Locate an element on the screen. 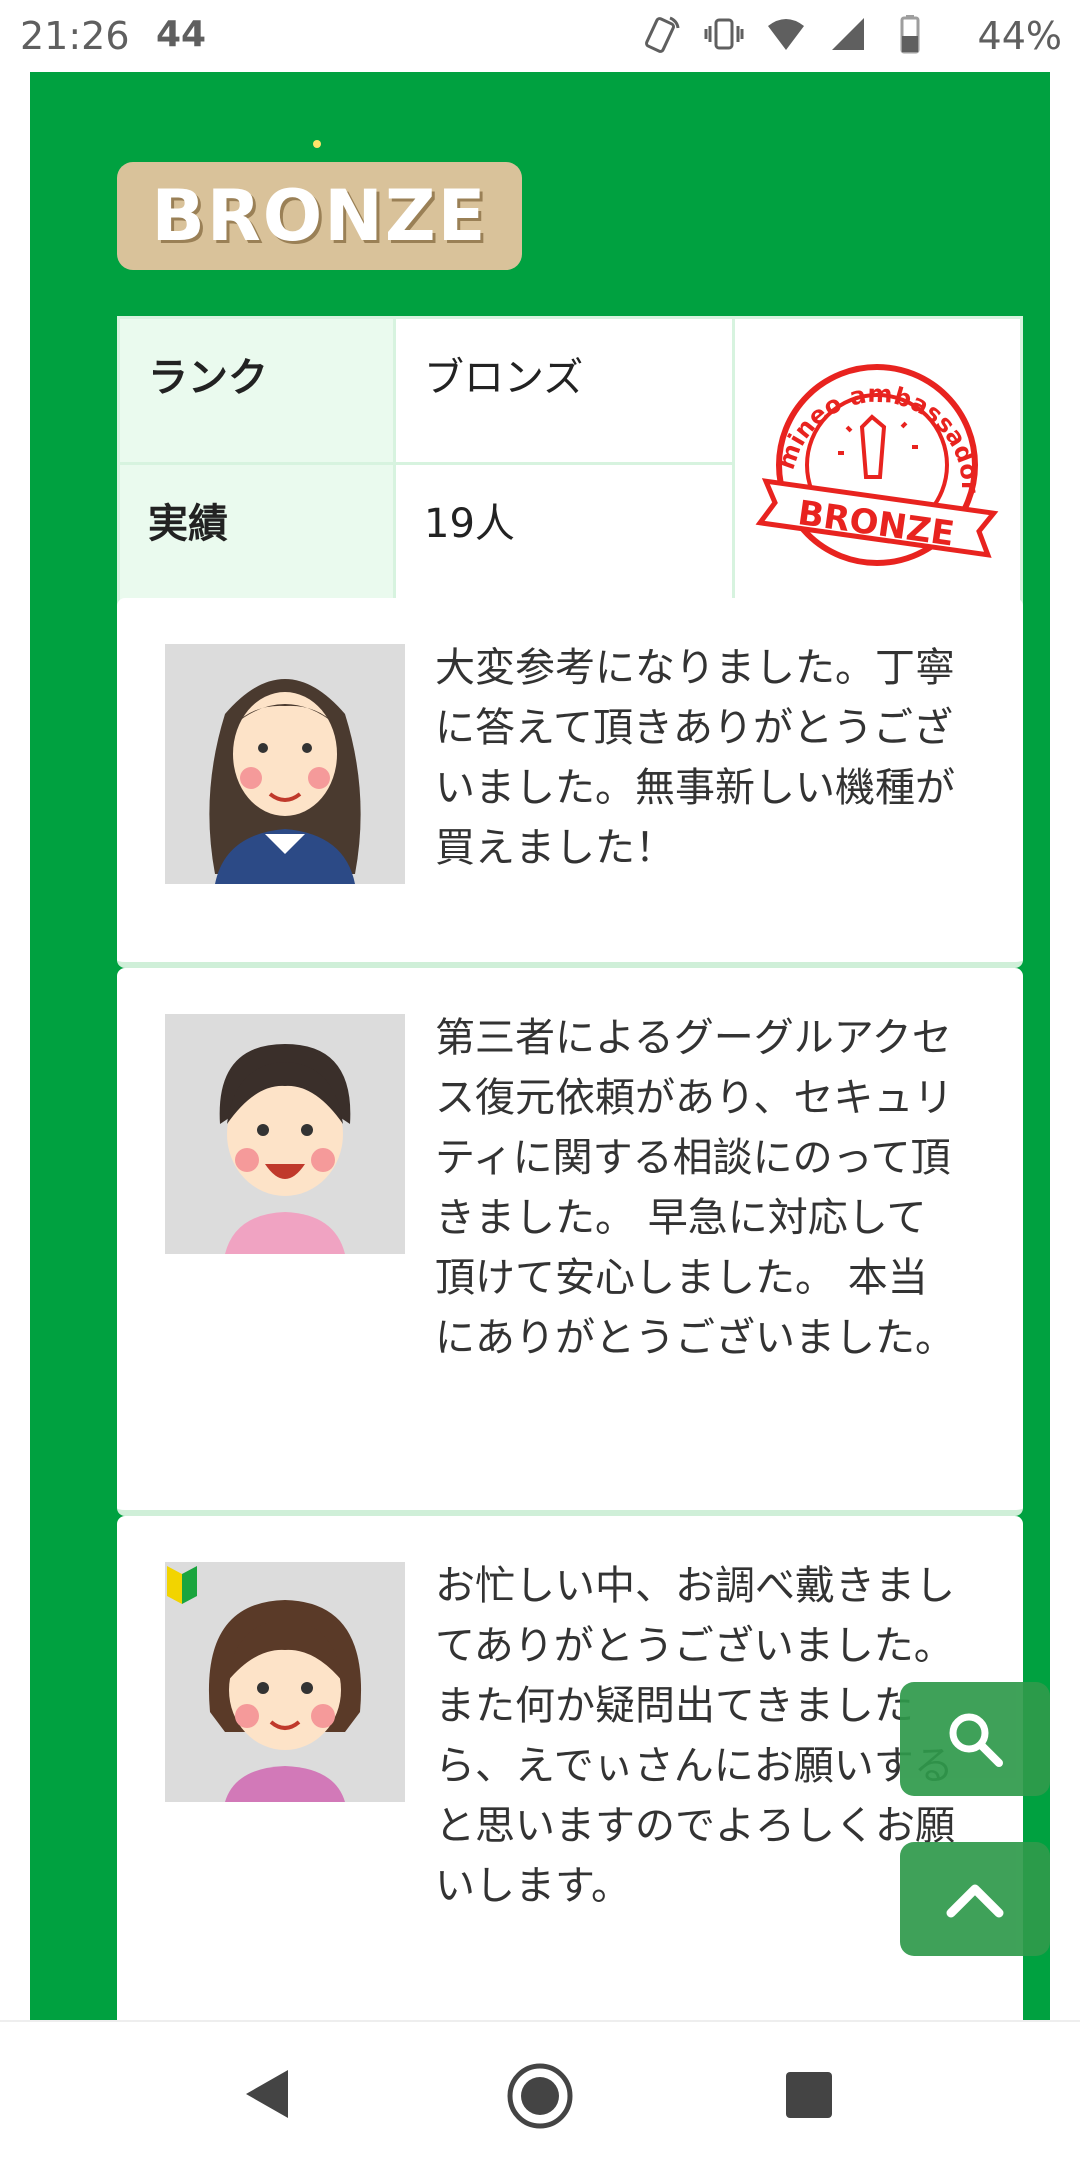 The width and height of the screenshot is (1080, 2162). system-nav-bar is located at coordinates (540, 2091).